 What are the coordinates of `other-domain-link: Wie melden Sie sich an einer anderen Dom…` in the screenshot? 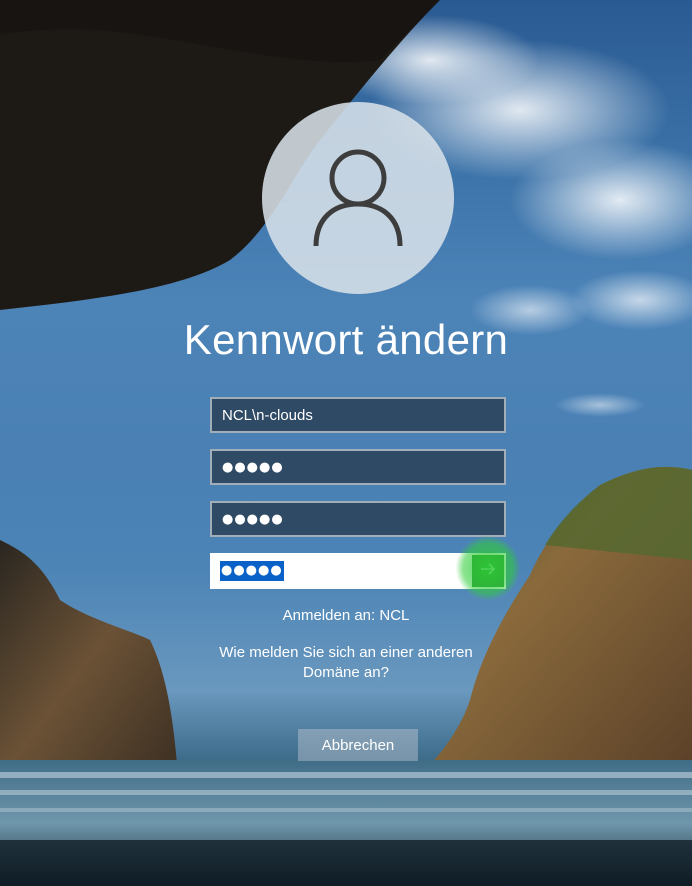 It's located at (346, 663).